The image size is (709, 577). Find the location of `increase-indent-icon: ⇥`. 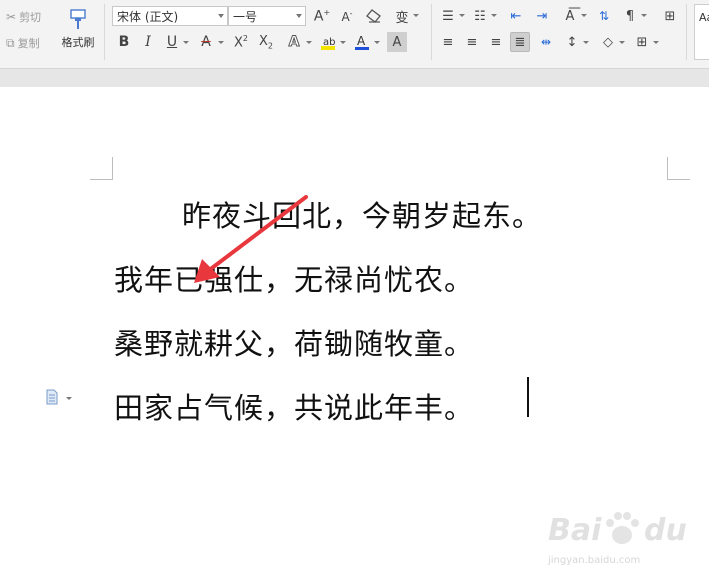

increase-indent-icon: ⇥ is located at coordinates (542, 16).